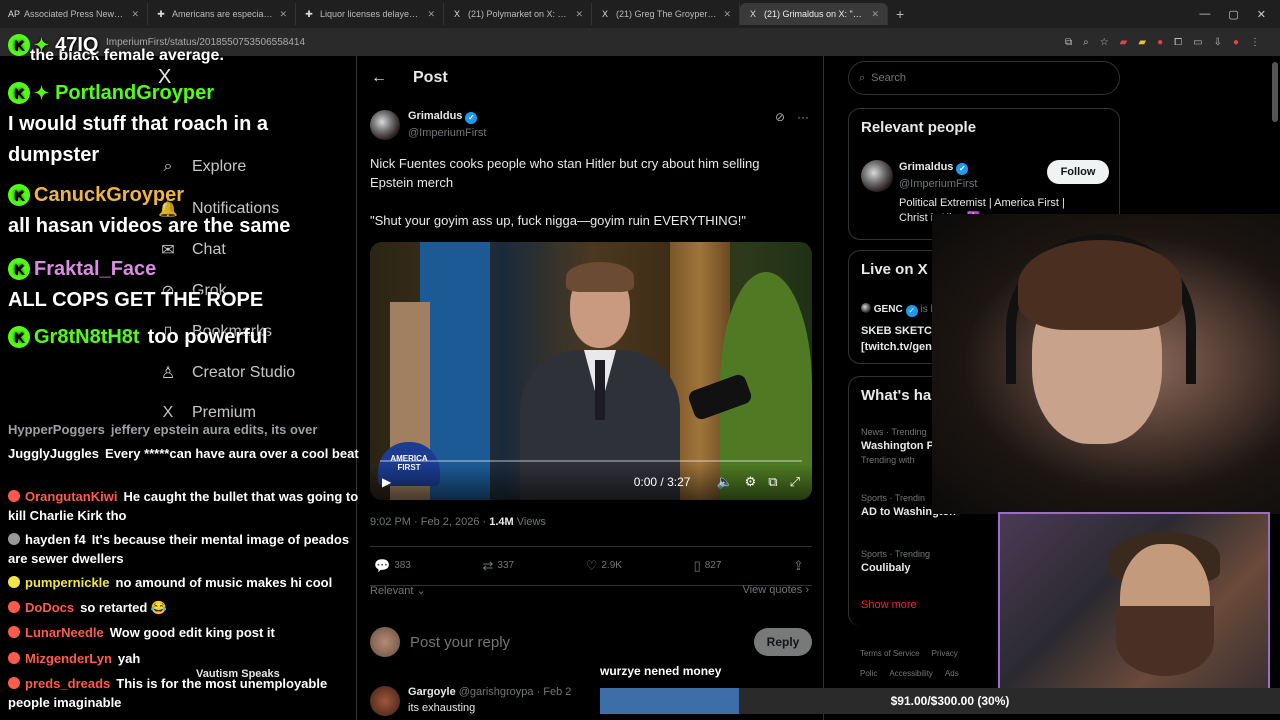 The width and height of the screenshot is (1280, 720). Describe the element at coordinates (890, 653) in the screenshot. I see `footer-link: Terms of Service` at that location.